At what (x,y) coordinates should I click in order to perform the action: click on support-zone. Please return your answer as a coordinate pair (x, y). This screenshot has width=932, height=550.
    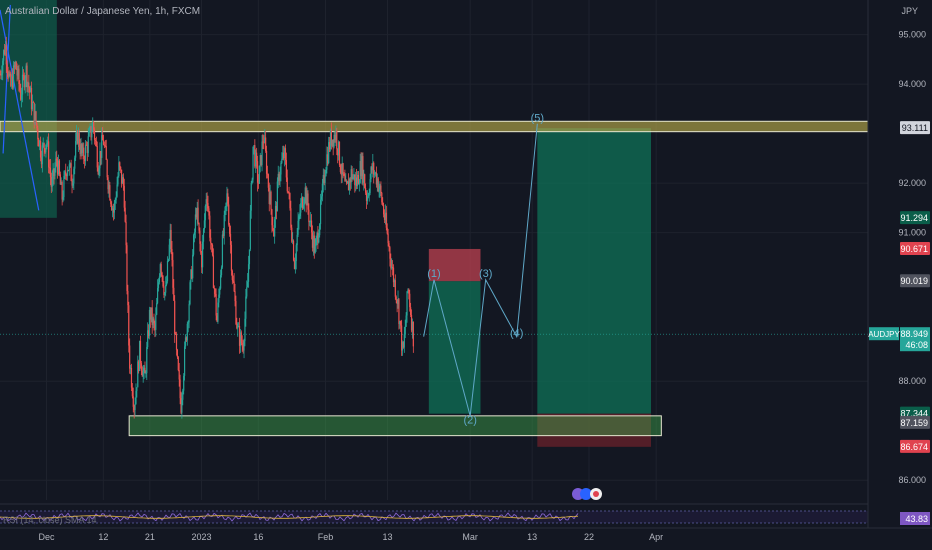
    Looking at the image, I should click on (395, 426).